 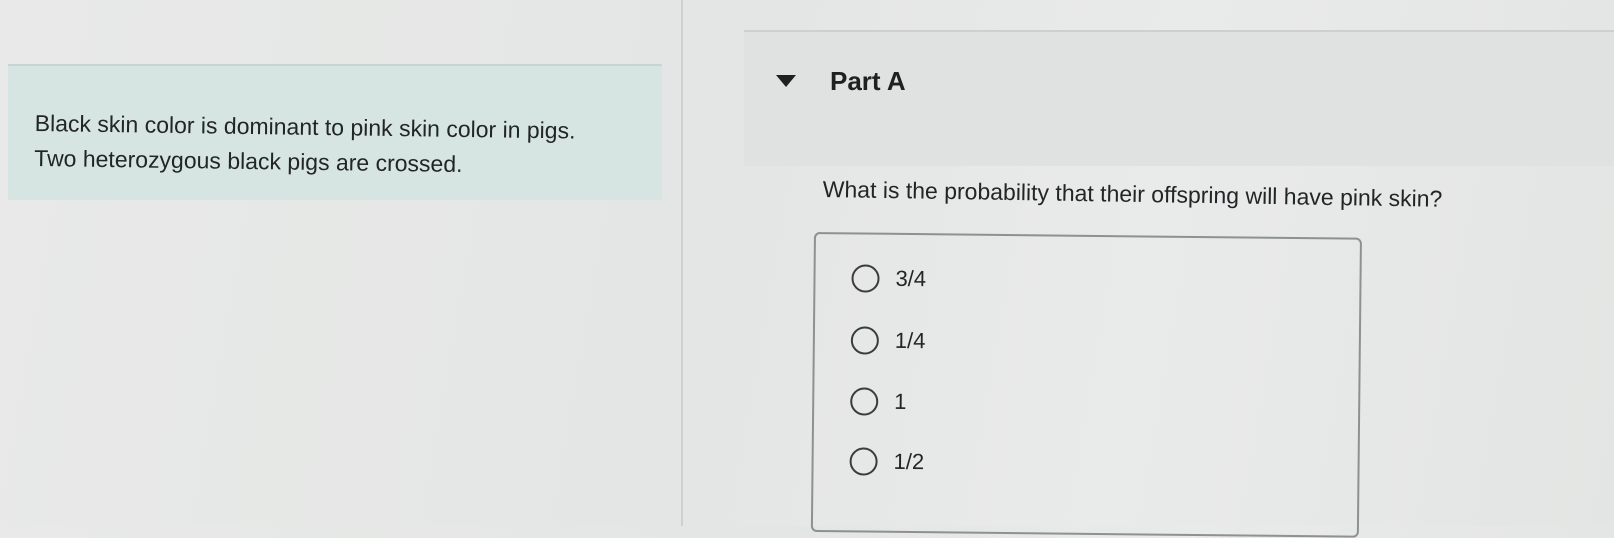 What do you see at coordinates (910, 340) in the screenshot?
I see `answer-option-label: 1/4` at bounding box center [910, 340].